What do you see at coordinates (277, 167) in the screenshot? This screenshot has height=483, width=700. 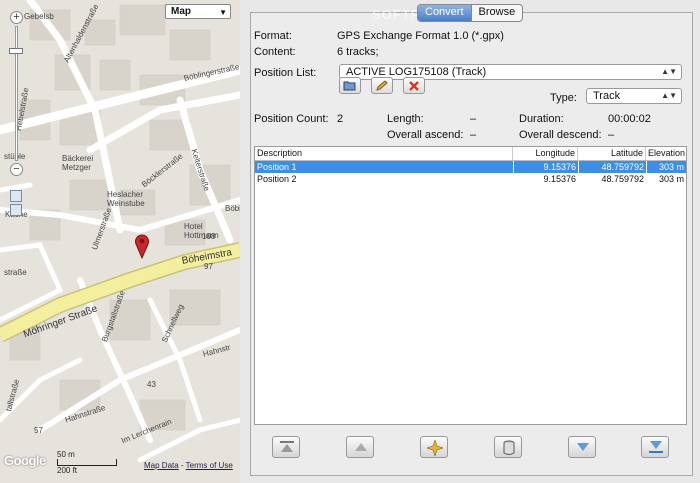 I see `cell-description: Position 1` at bounding box center [277, 167].